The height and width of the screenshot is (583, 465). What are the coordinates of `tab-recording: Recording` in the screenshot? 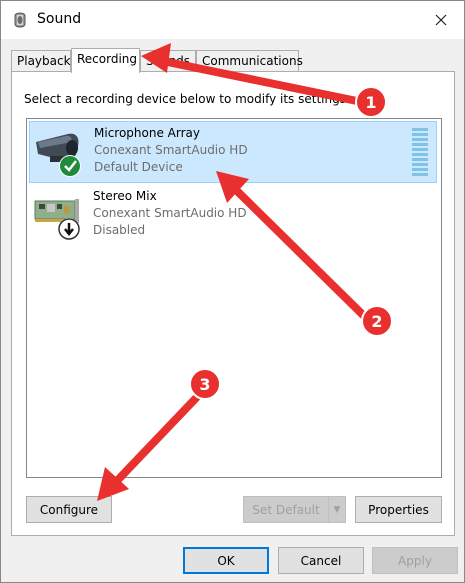 It's located at (105, 60).